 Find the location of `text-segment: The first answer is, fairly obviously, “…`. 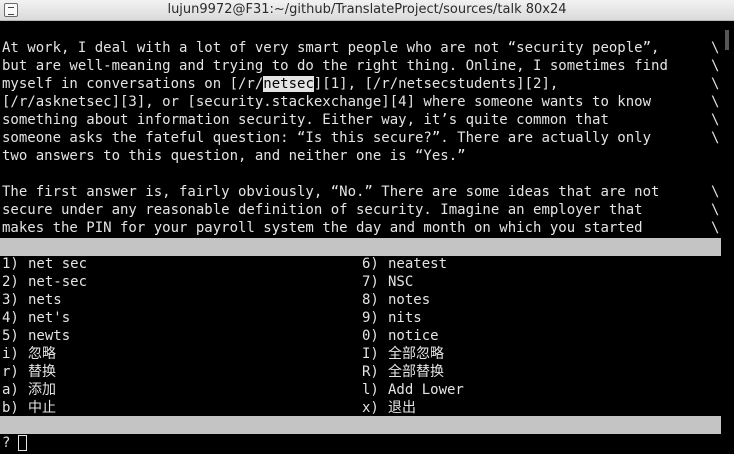

text-segment: The first answer is, fairly obviously, “… is located at coordinates (331, 192).